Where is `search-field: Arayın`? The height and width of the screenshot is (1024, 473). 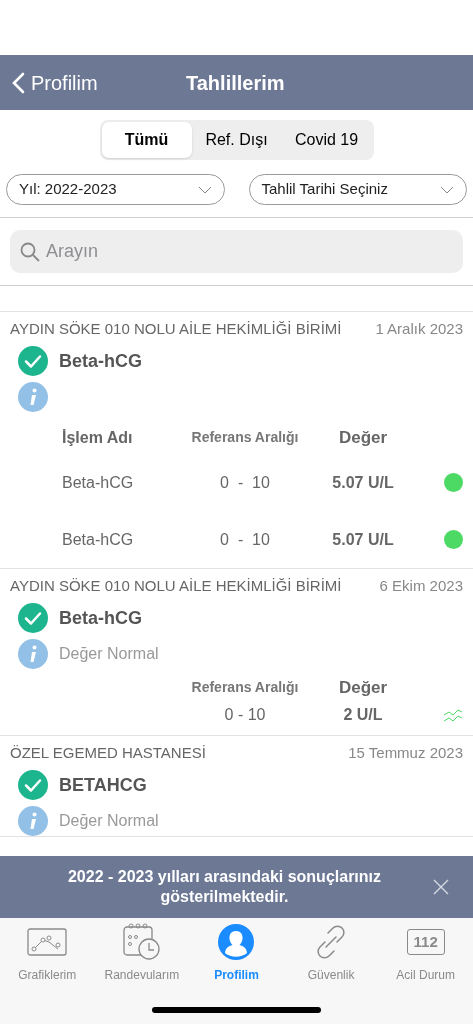
search-field: Arayın is located at coordinates (236, 251).